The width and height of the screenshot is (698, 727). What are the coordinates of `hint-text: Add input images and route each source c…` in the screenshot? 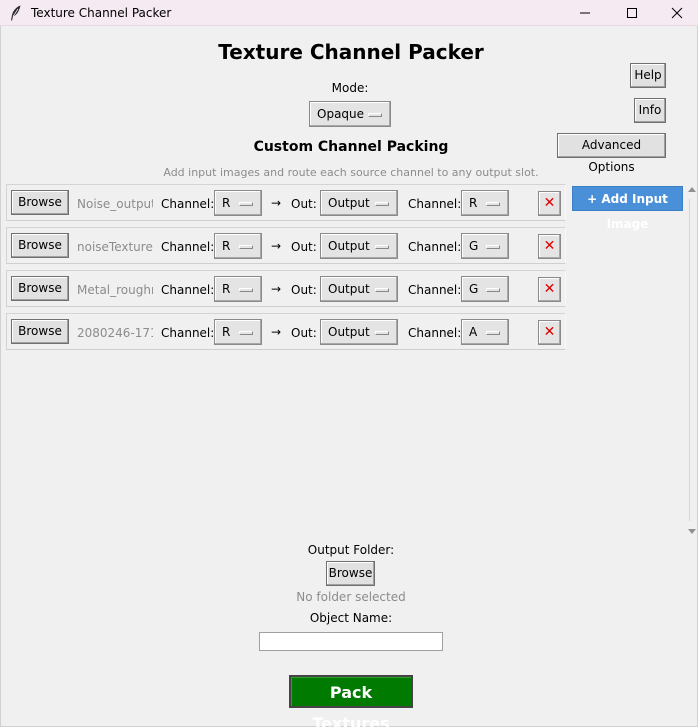 It's located at (351, 172).